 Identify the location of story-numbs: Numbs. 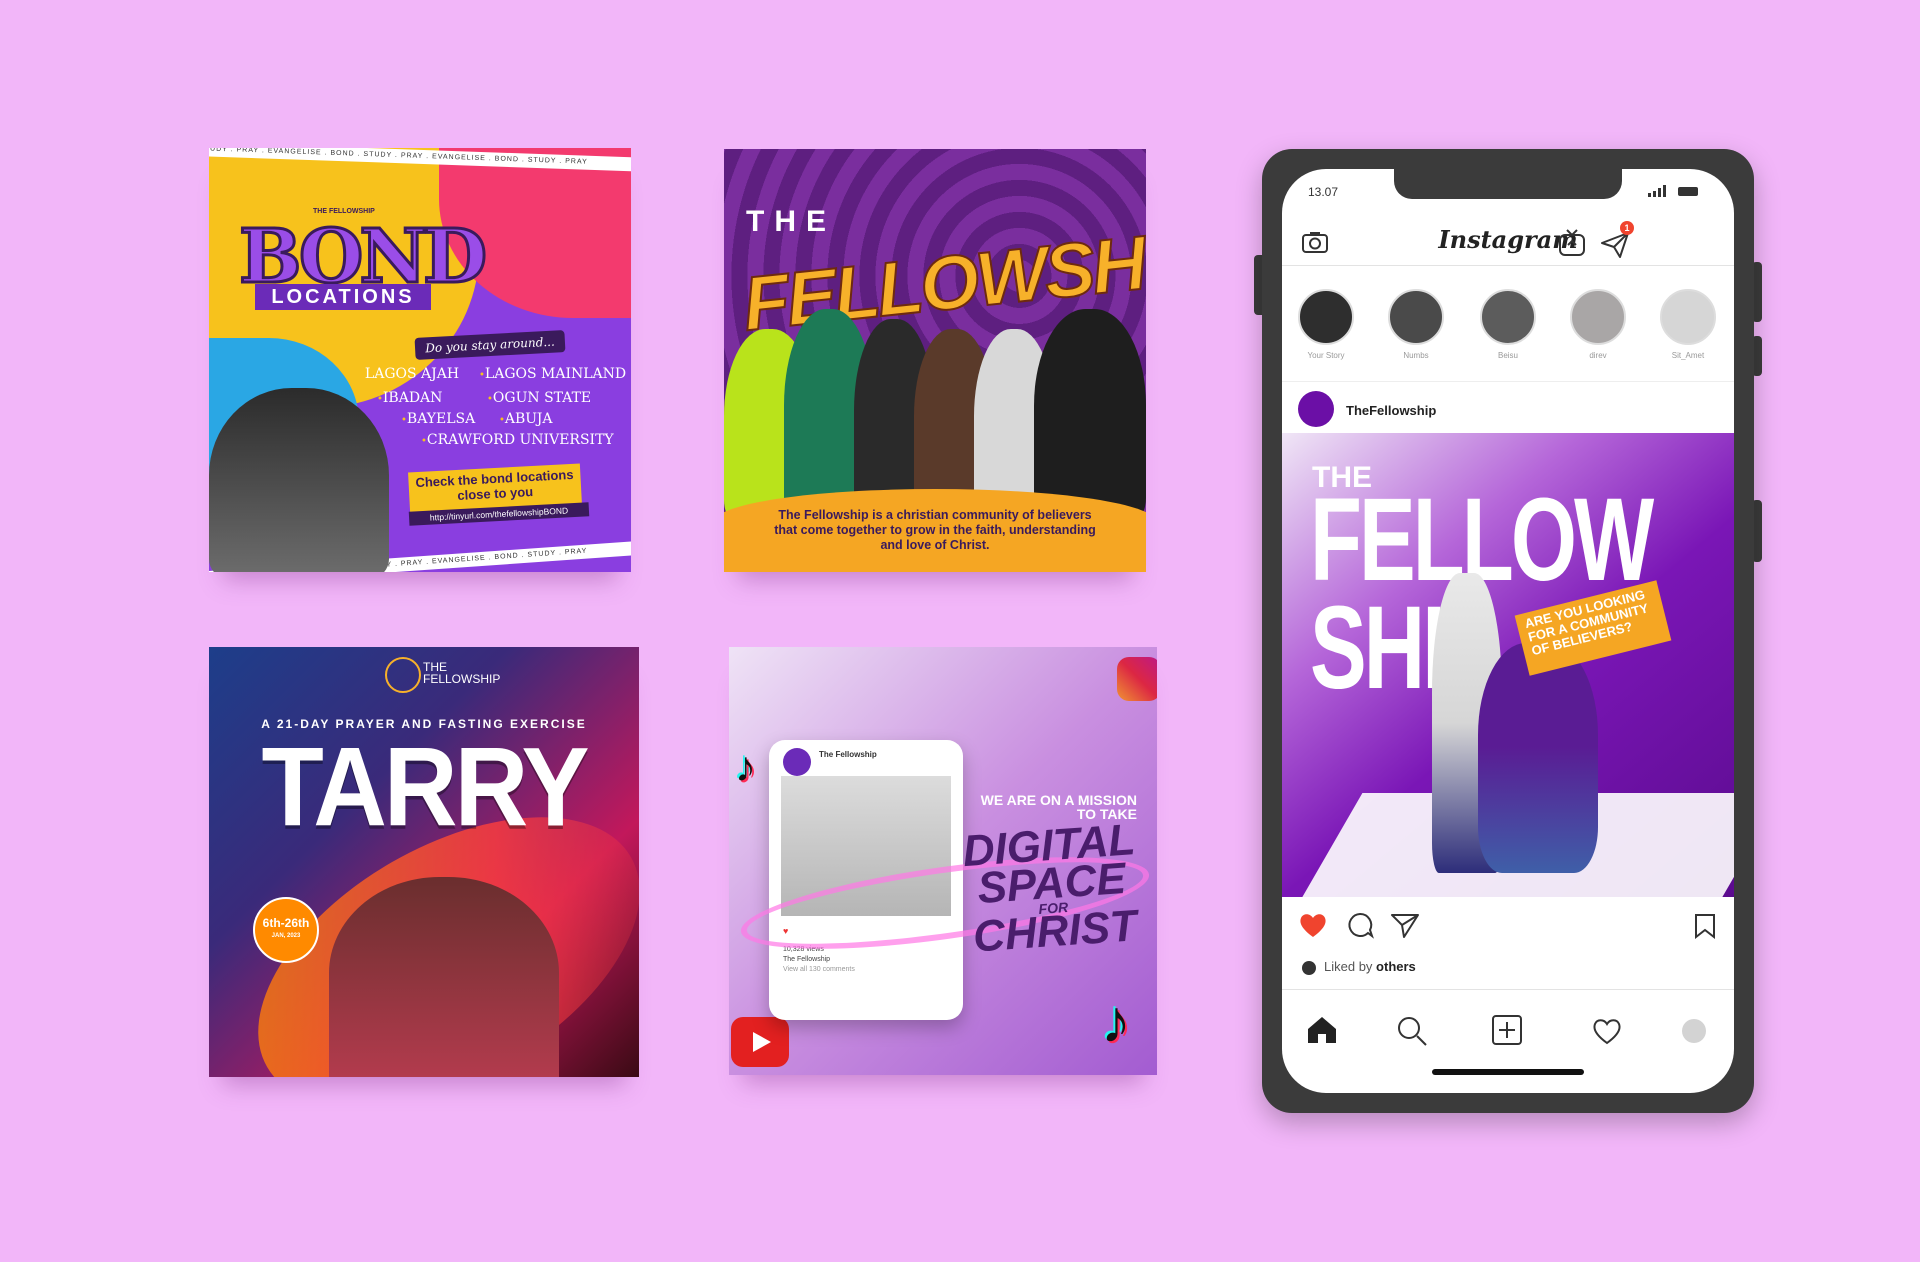
(1416, 324).